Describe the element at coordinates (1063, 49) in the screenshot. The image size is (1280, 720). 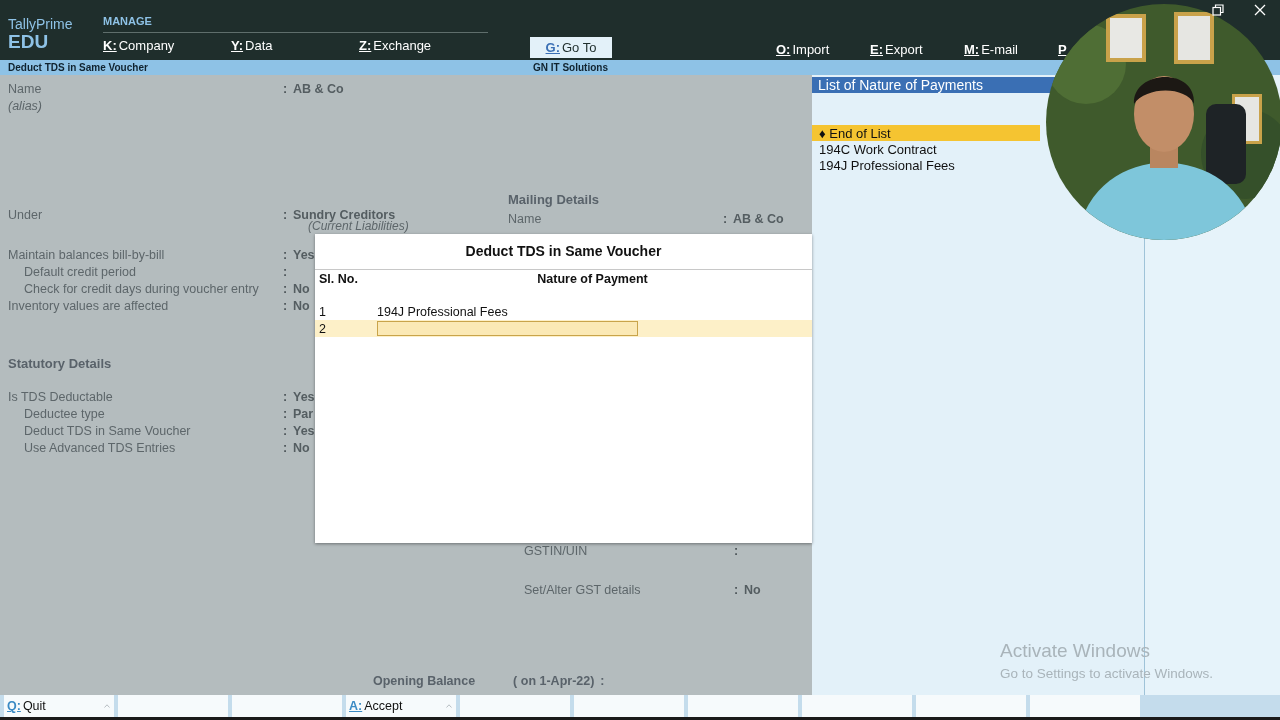
I see `menu-item: P` at that location.